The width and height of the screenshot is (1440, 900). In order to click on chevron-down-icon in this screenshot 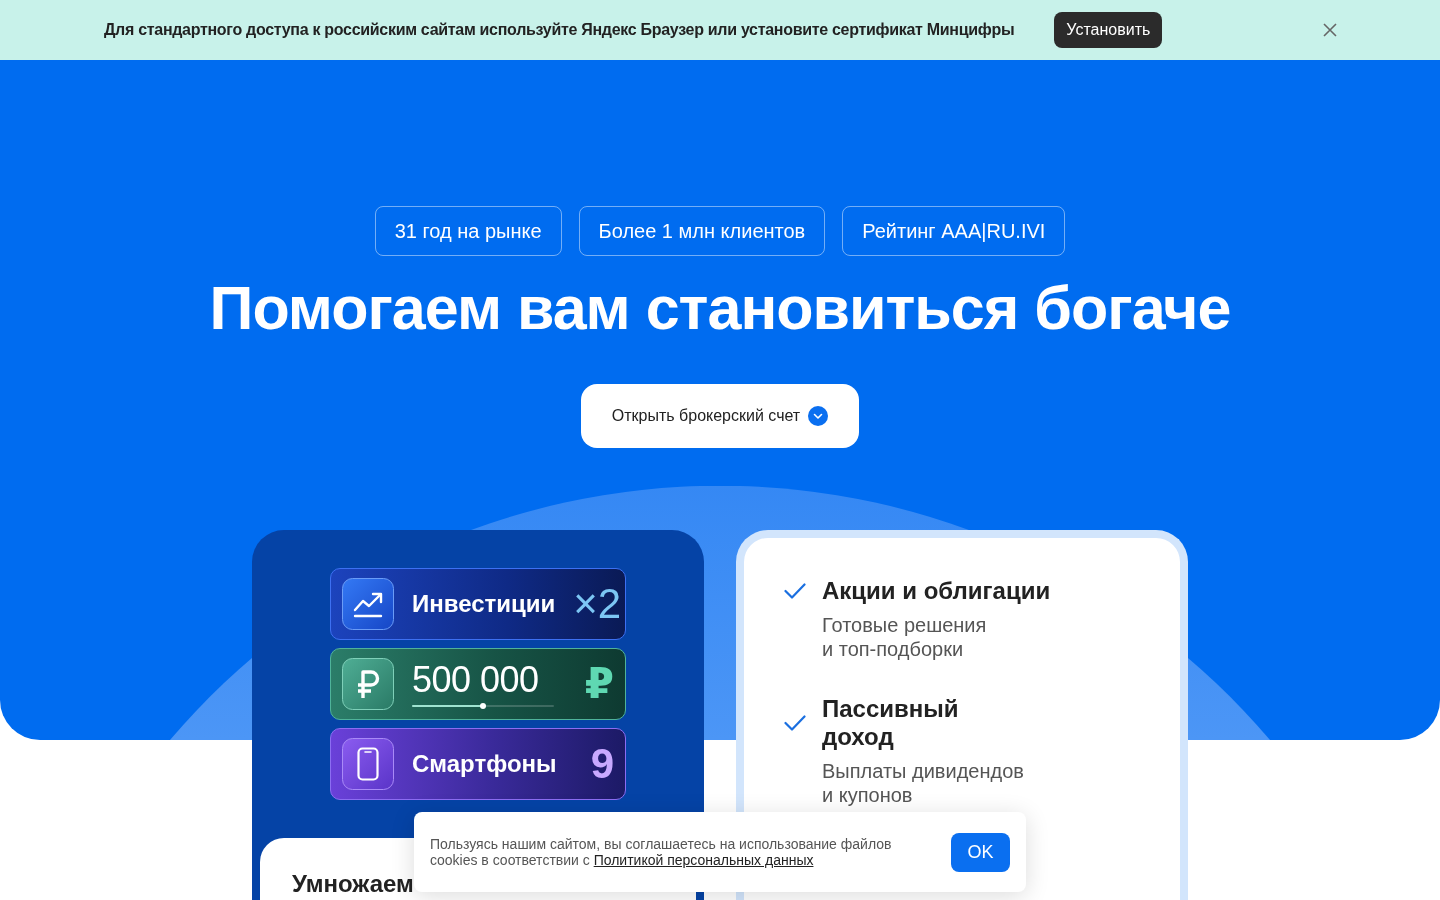, I will do `click(818, 416)`.